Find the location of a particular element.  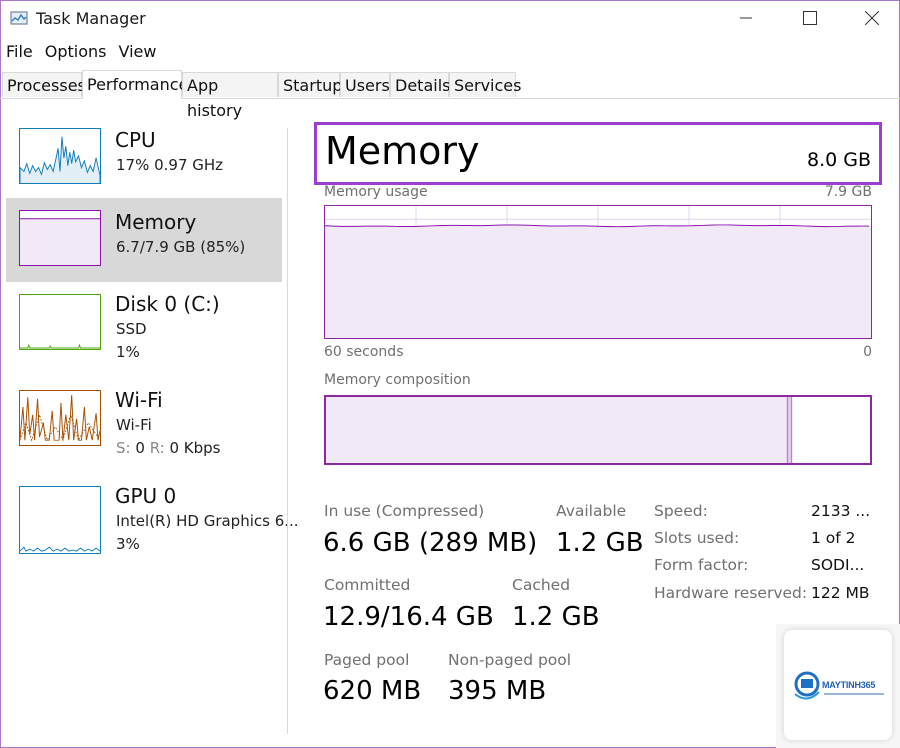

sidebar-item-gpu: GPU 0 Intel(R) HD Graphics 6... 3% is located at coordinates (152, 514).